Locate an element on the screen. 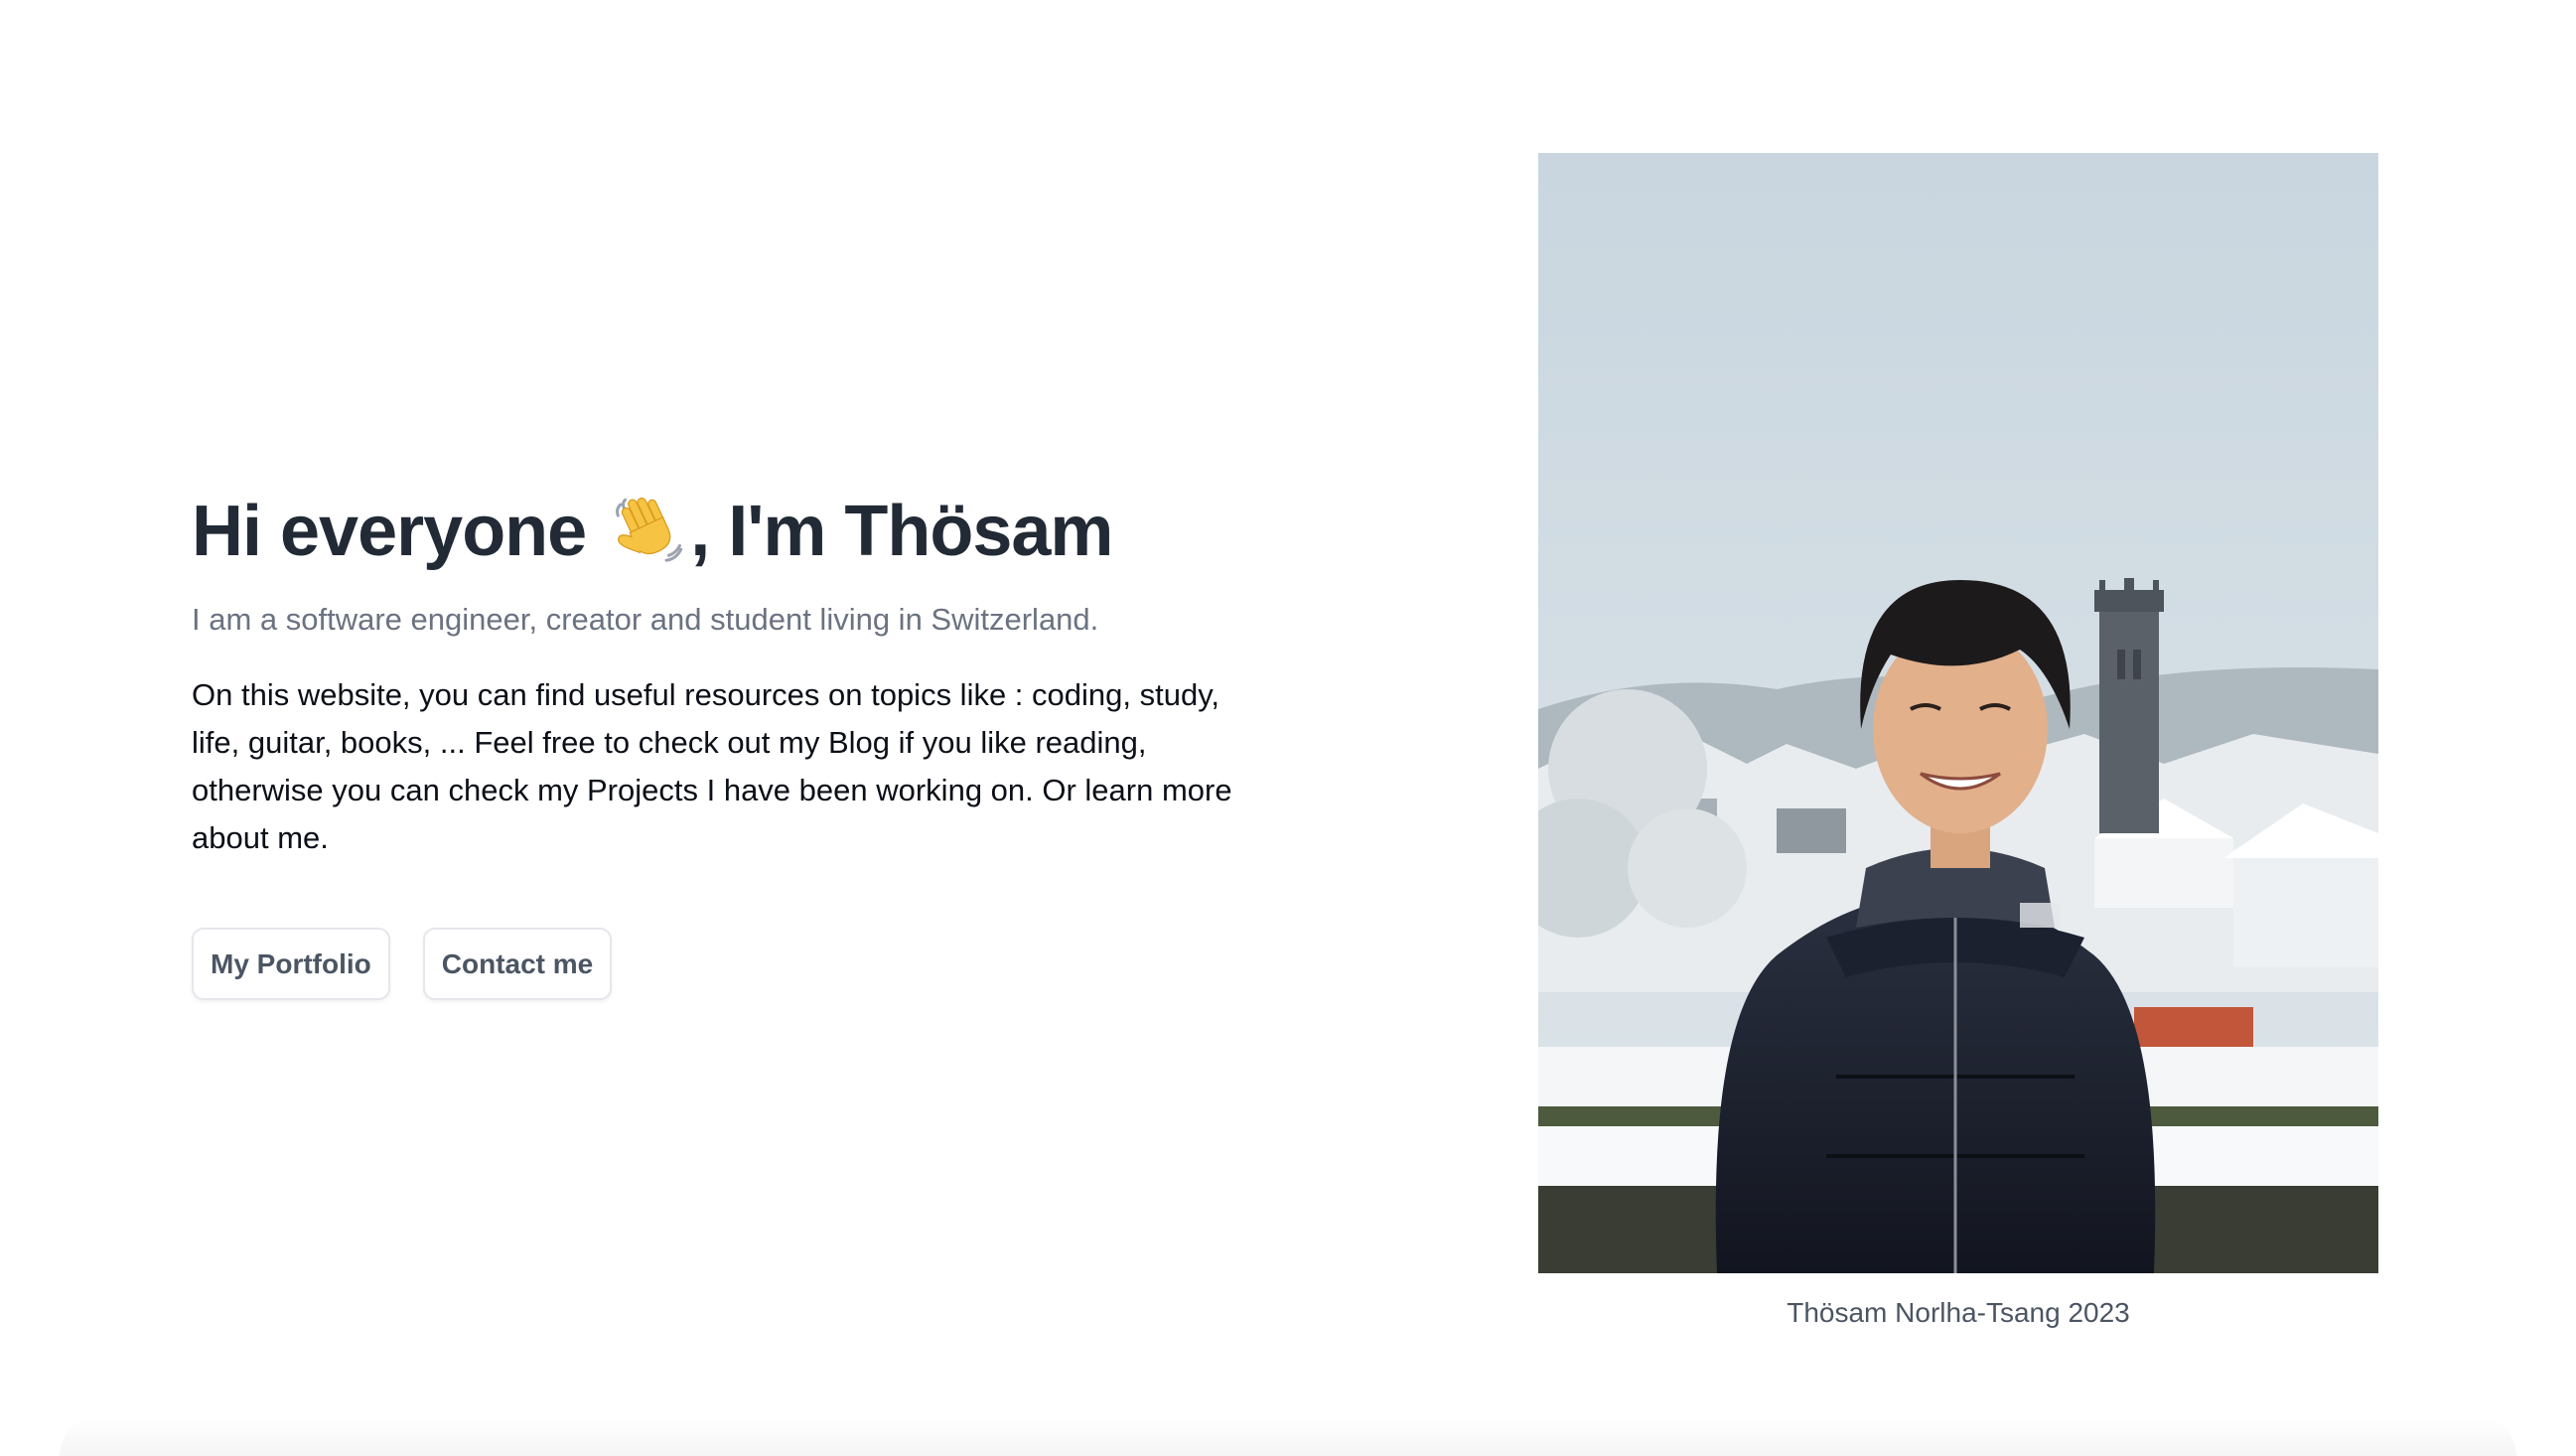  name-text: , I'm Thösam is located at coordinates (901, 531).